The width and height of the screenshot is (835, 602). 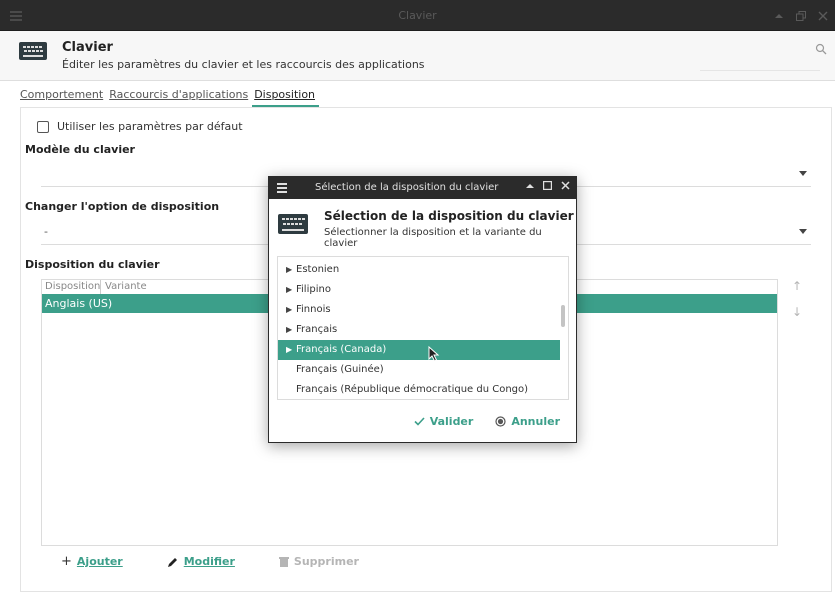 I want to click on trash-icon, so click(x=283, y=562).